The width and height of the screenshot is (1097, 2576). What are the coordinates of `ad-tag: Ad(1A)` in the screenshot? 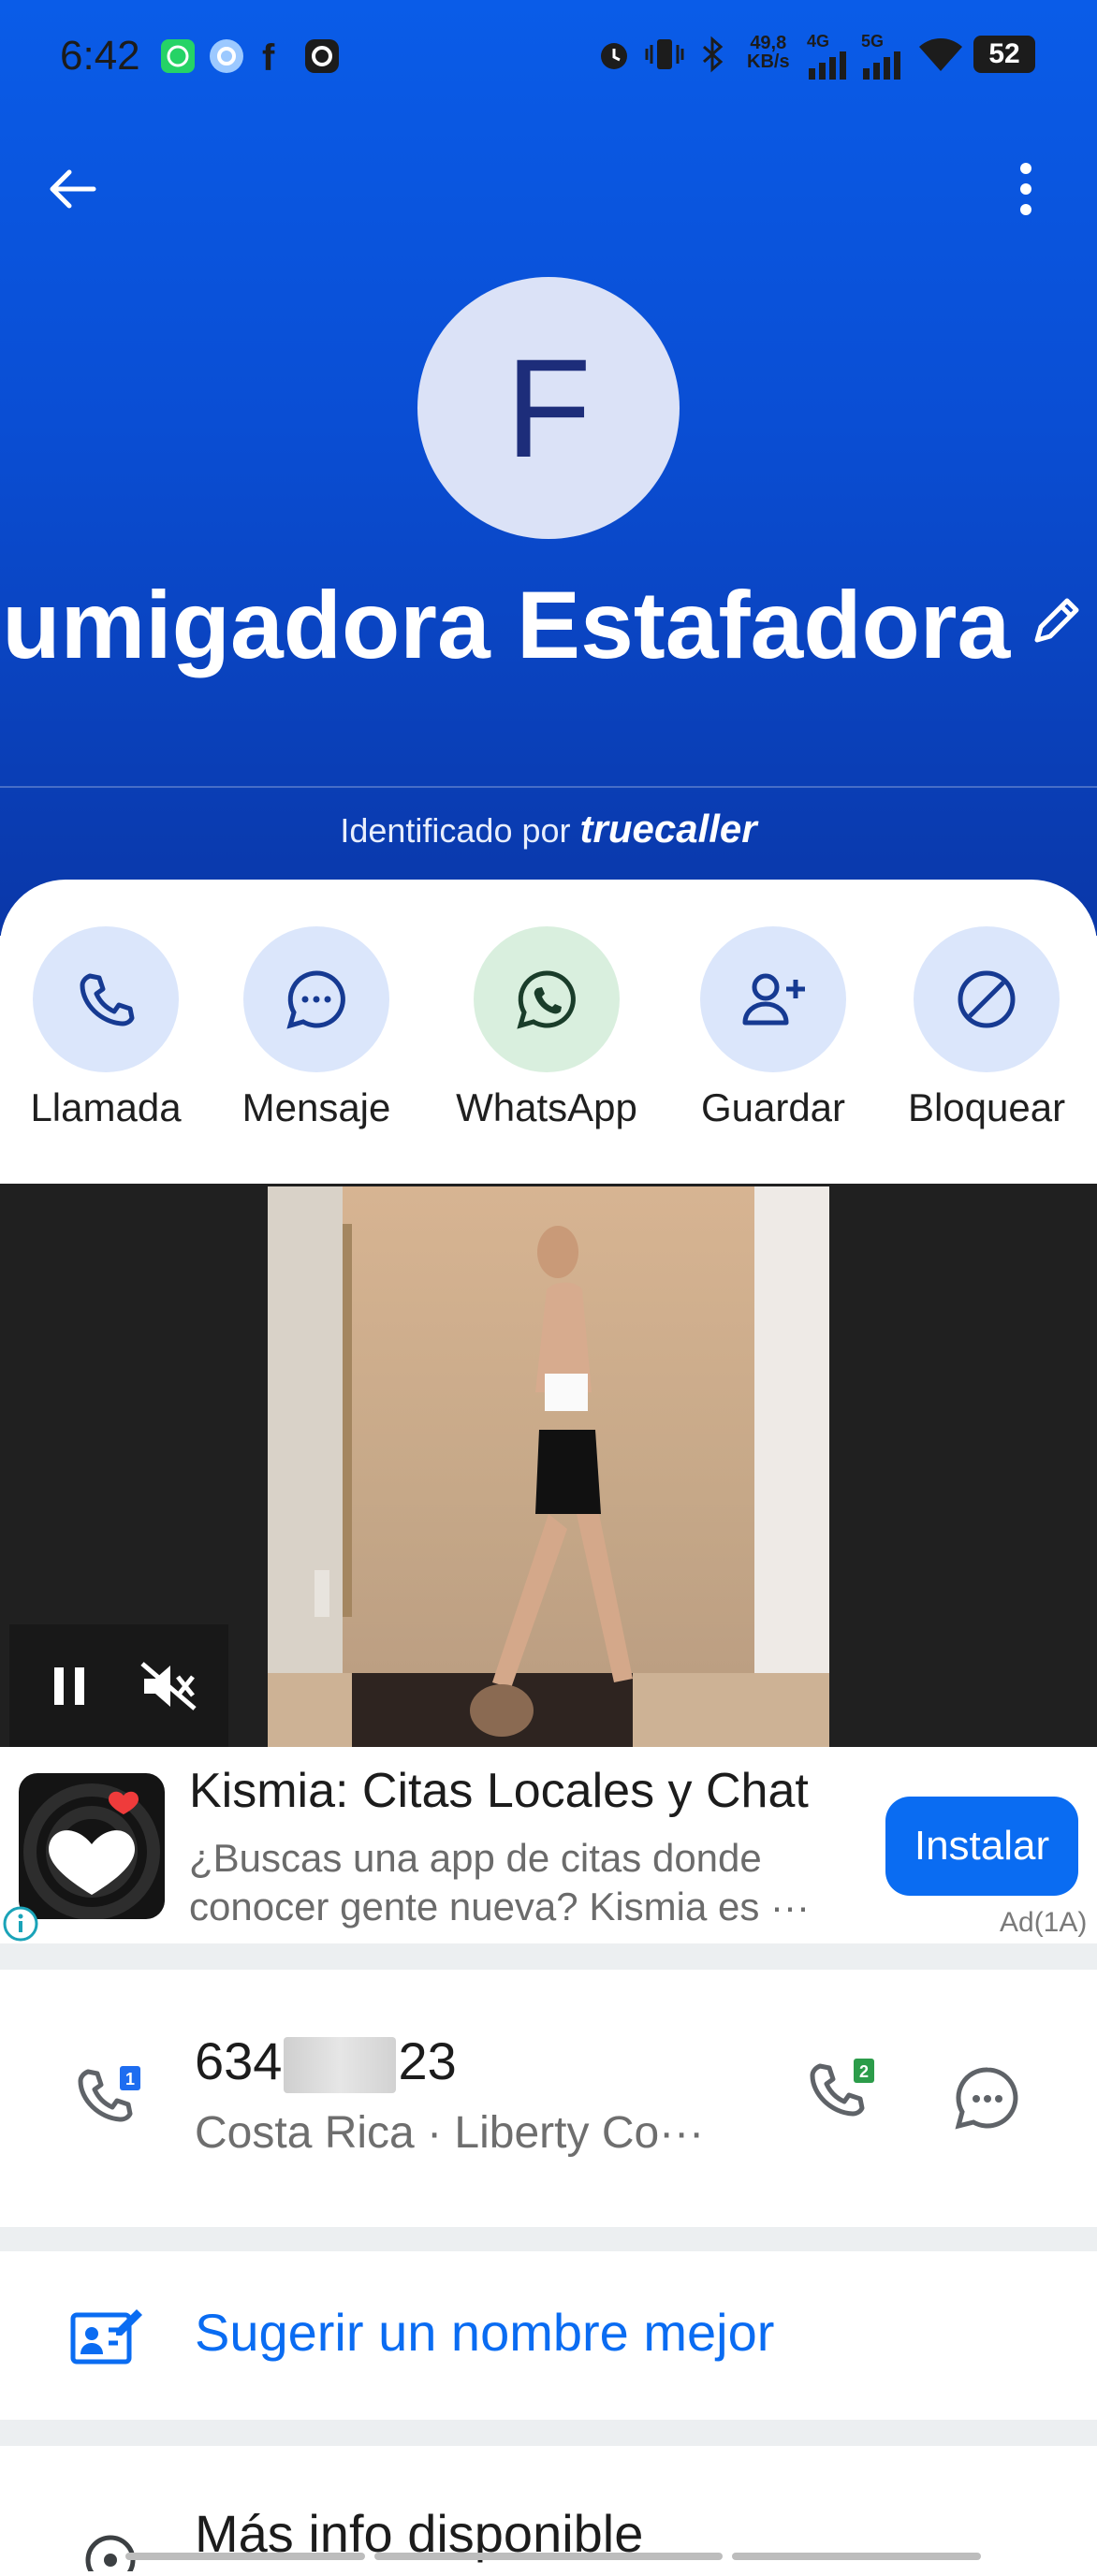 It's located at (1044, 1922).